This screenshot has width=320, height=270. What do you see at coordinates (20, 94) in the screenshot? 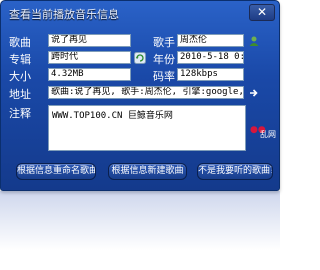
I see `address-label: 地址` at bounding box center [20, 94].